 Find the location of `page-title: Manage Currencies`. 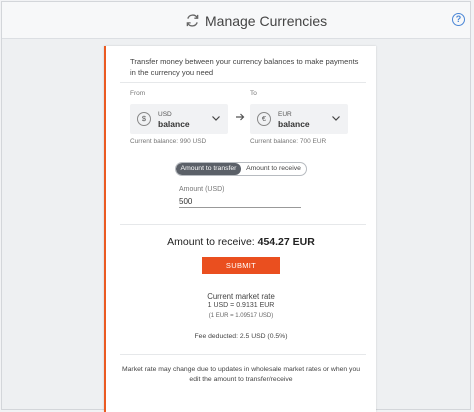

page-title: Manage Currencies is located at coordinates (266, 21).